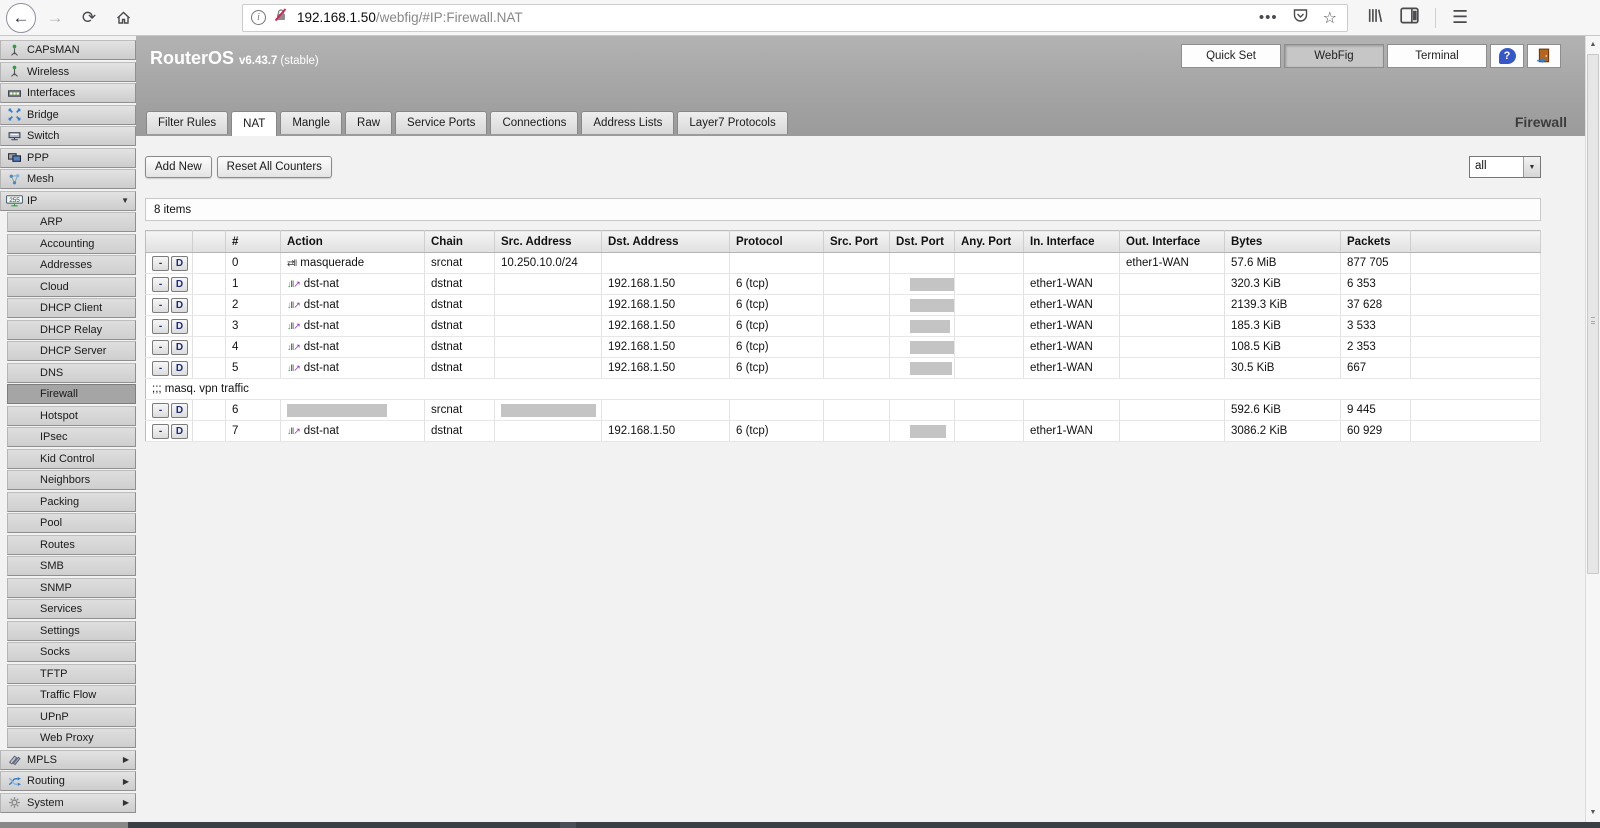 This screenshot has height=828, width=1600. Describe the element at coordinates (922, 241) in the screenshot. I see `column-header-dst-port: Dst. Port` at that location.